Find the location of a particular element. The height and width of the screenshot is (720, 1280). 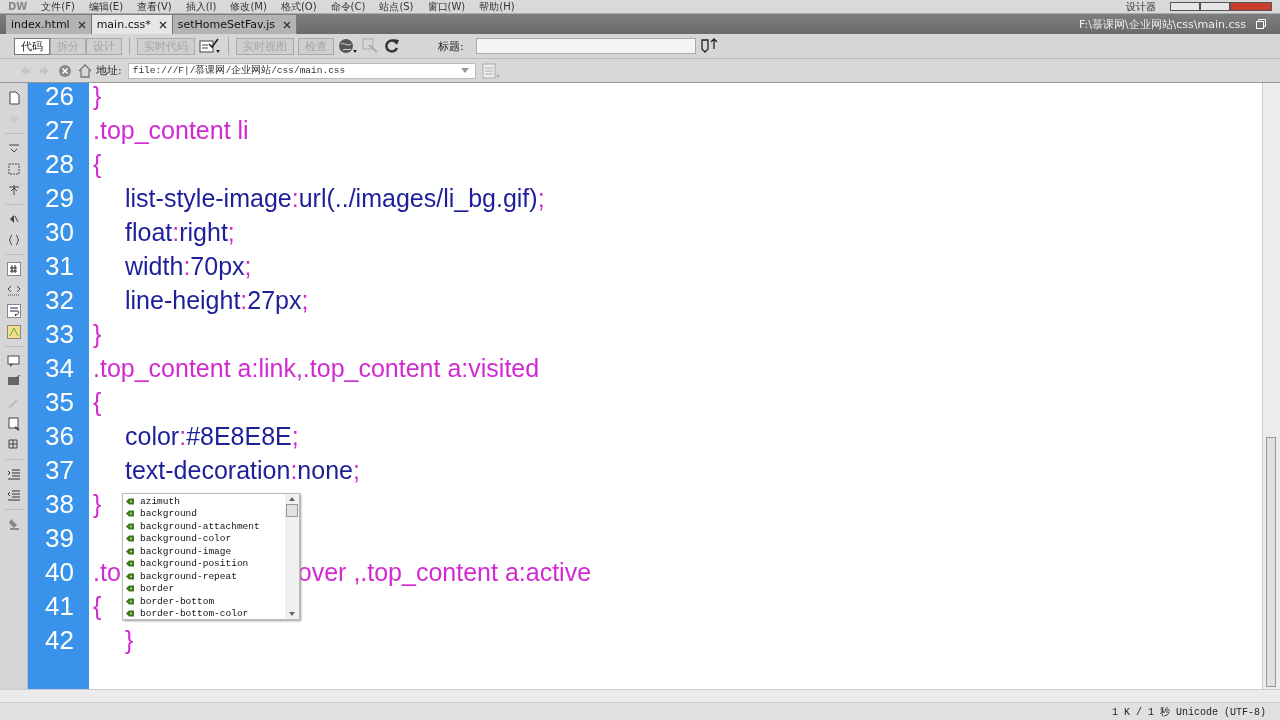

wrap-icon is located at coordinates (13, 311).